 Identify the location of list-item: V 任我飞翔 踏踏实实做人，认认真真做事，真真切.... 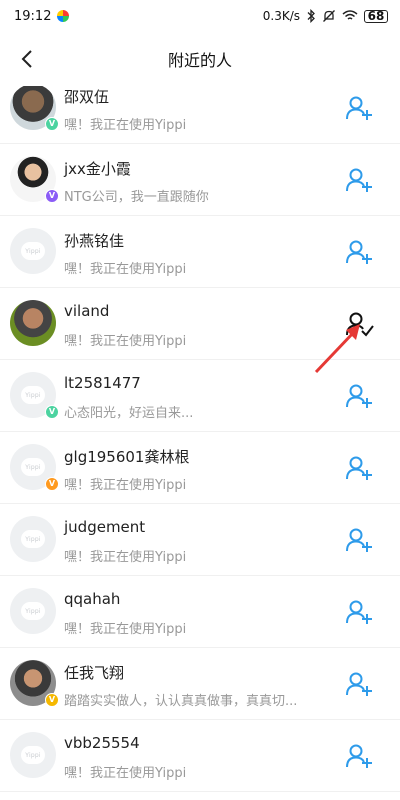
(200, 684).